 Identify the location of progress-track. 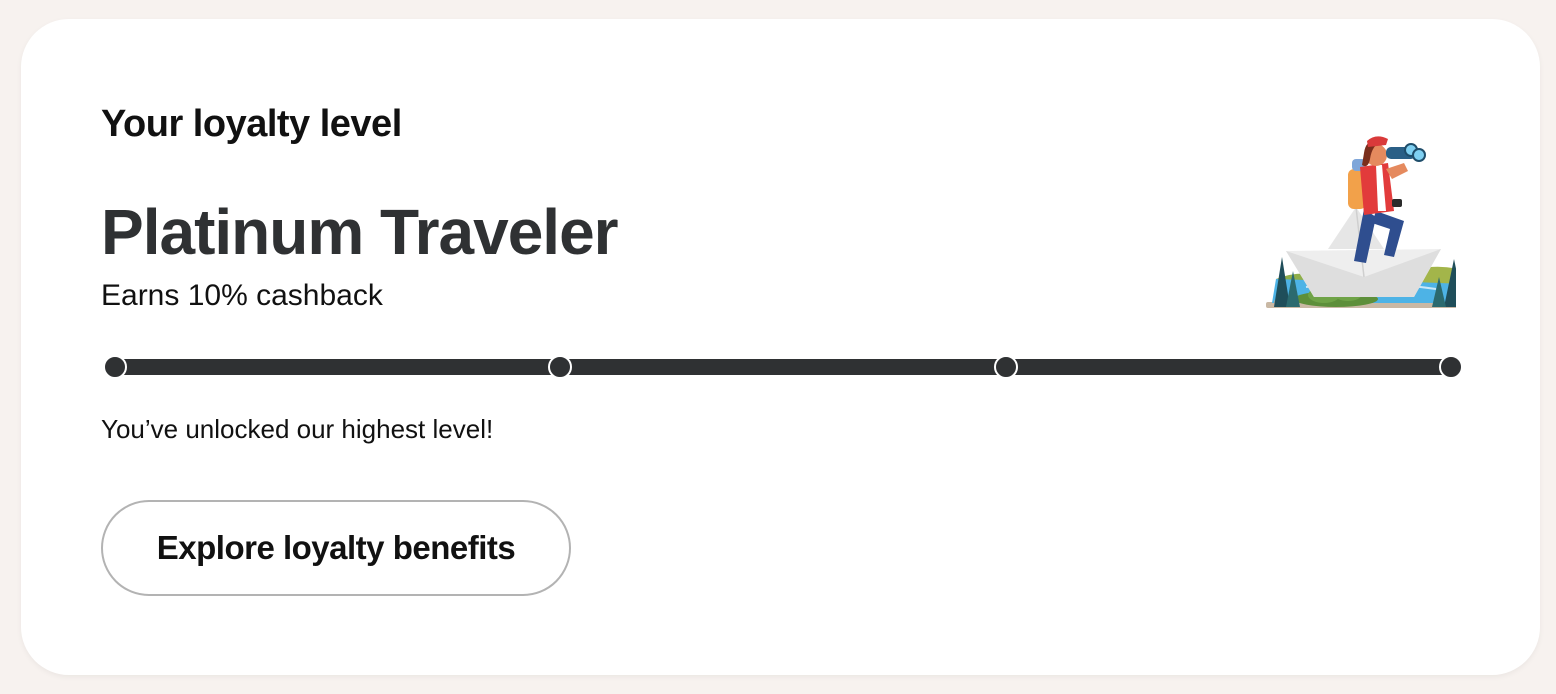
(781, 367).